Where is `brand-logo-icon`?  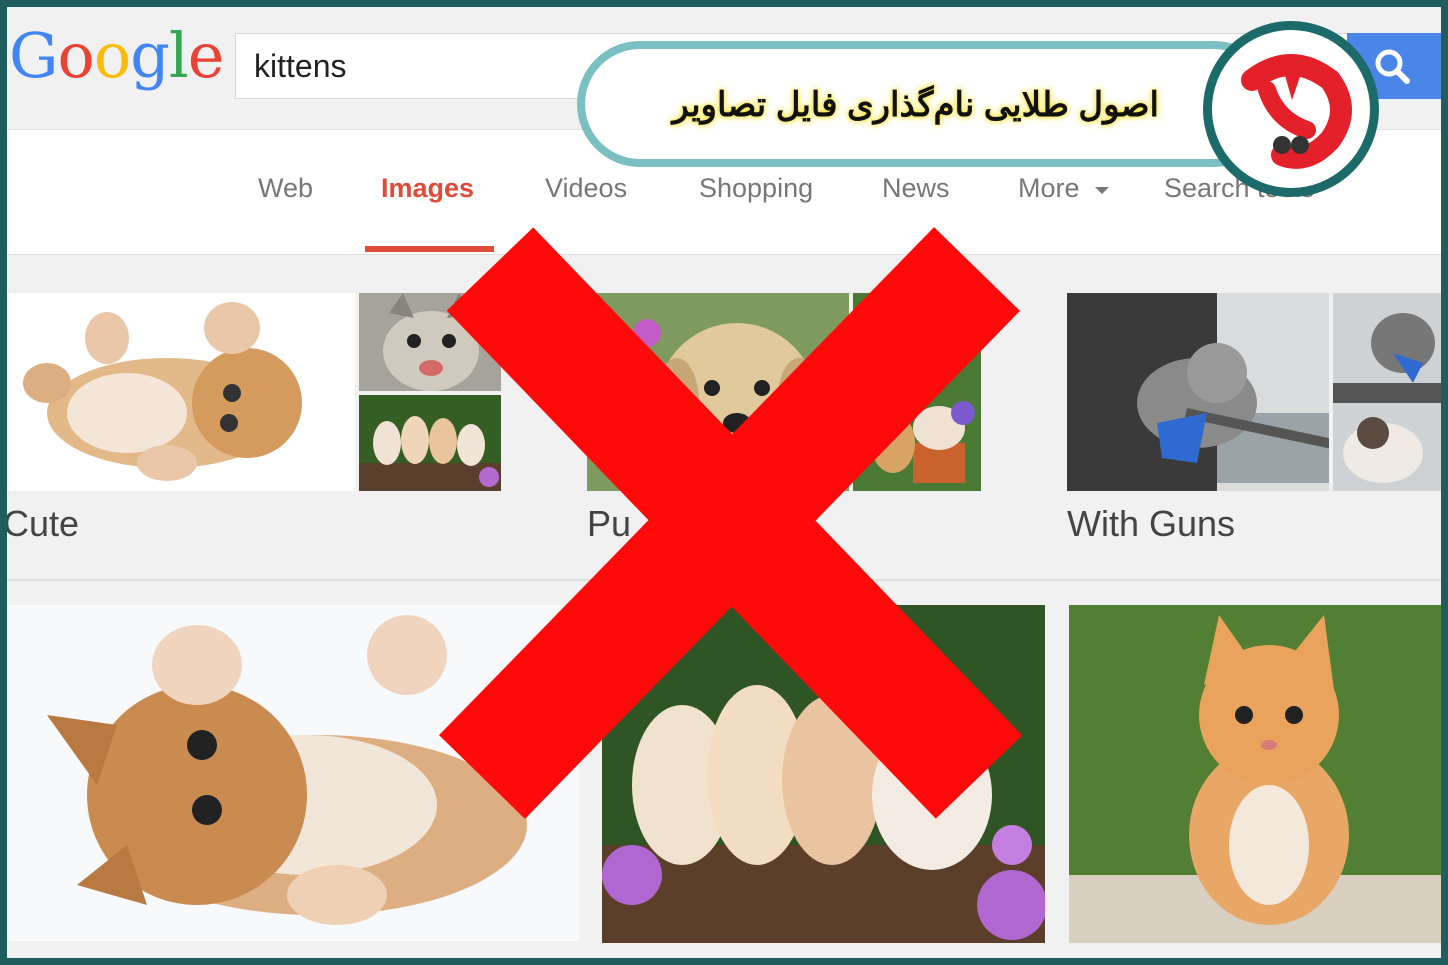
brand-logo-icon is located at coordinates (1296, 111).